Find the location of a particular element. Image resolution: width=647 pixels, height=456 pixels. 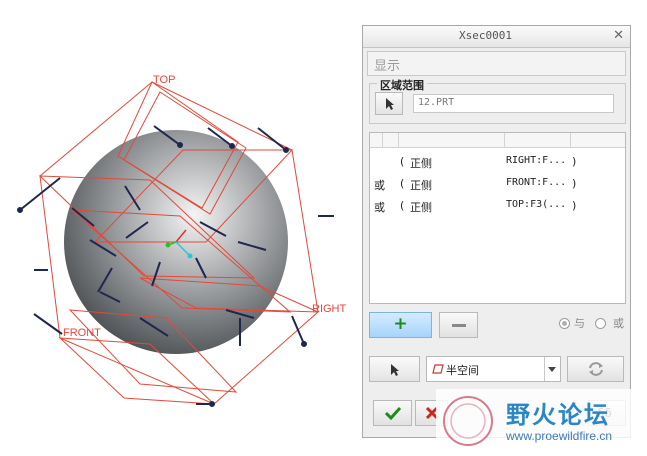

region-type-value: 半空间 is located at coordinates (462, 370).